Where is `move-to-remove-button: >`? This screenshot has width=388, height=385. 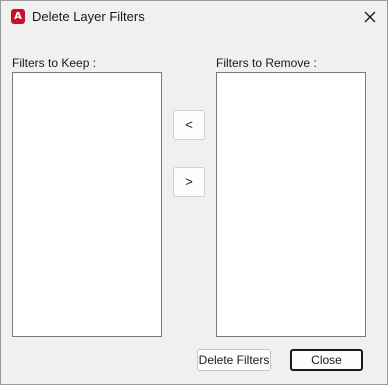
move-to-remove-button: > is located at coordinates (189, 182).